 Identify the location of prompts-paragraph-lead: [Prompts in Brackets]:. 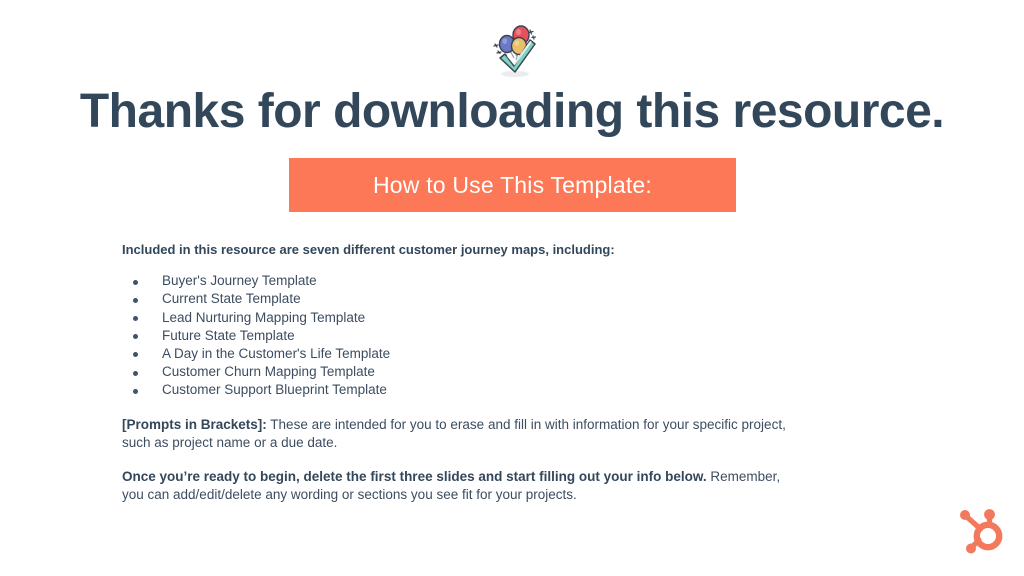
(194, 424).